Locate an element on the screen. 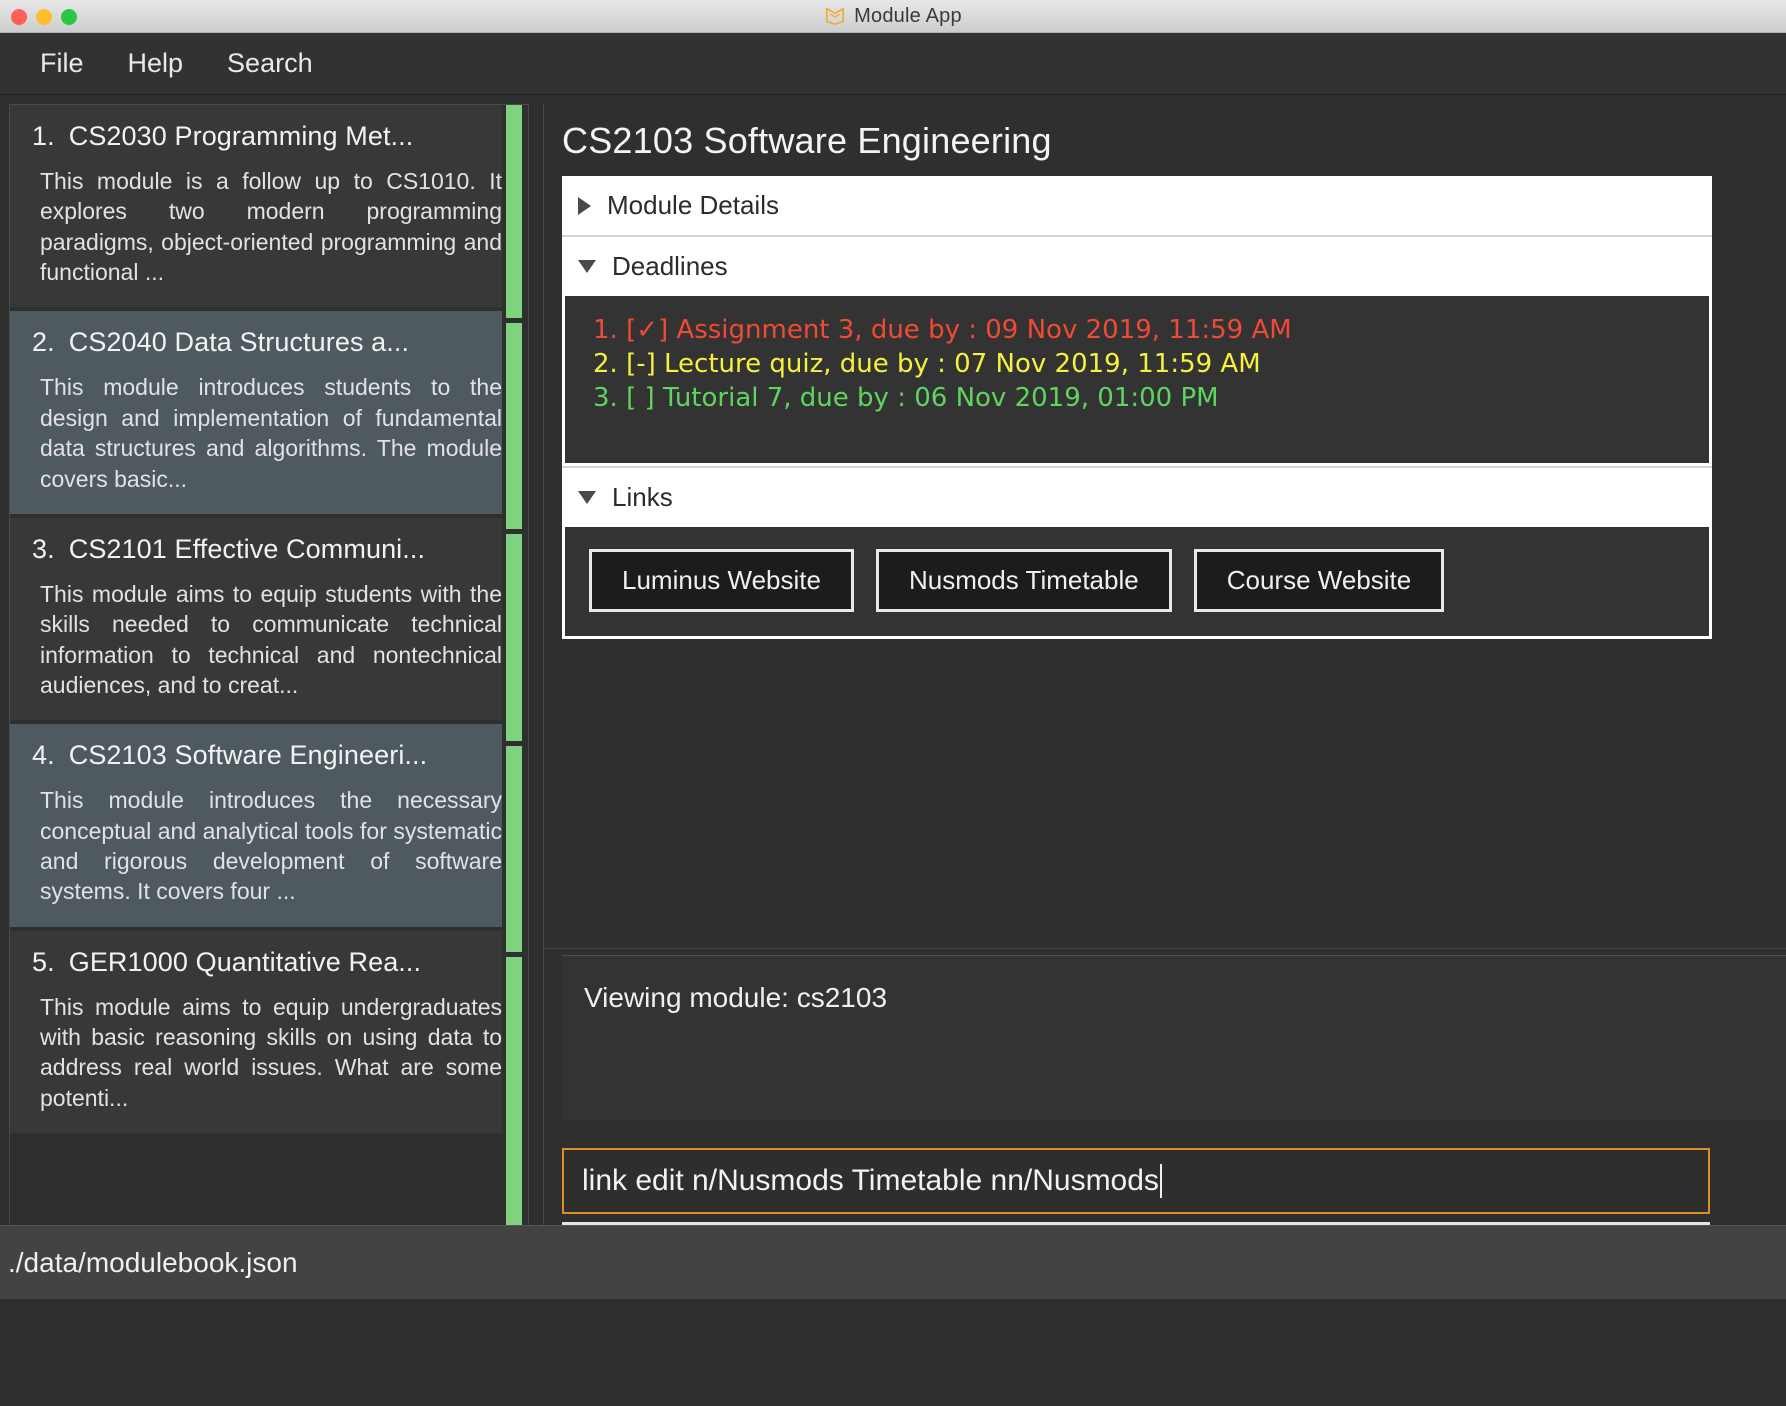  module-index: 1. is located at coordinates (43, 136).